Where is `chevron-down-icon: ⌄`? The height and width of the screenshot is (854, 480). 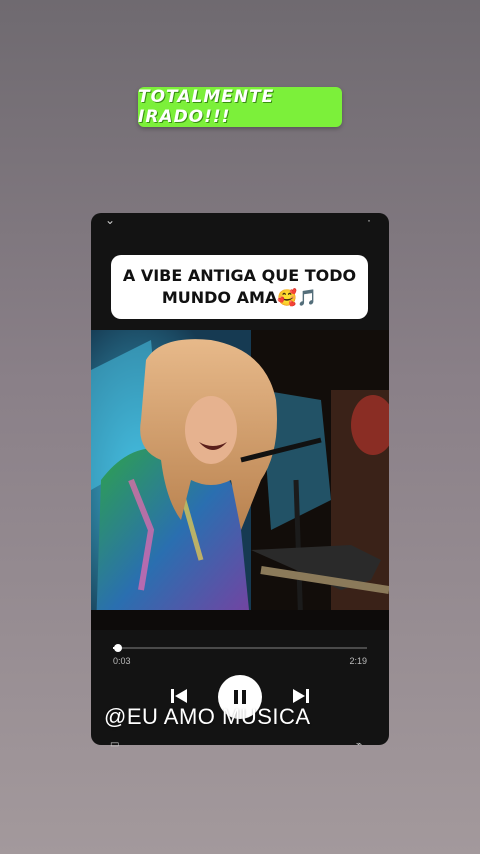
chevron-down-icon: ⌄ is located at coordinates (110, 220).